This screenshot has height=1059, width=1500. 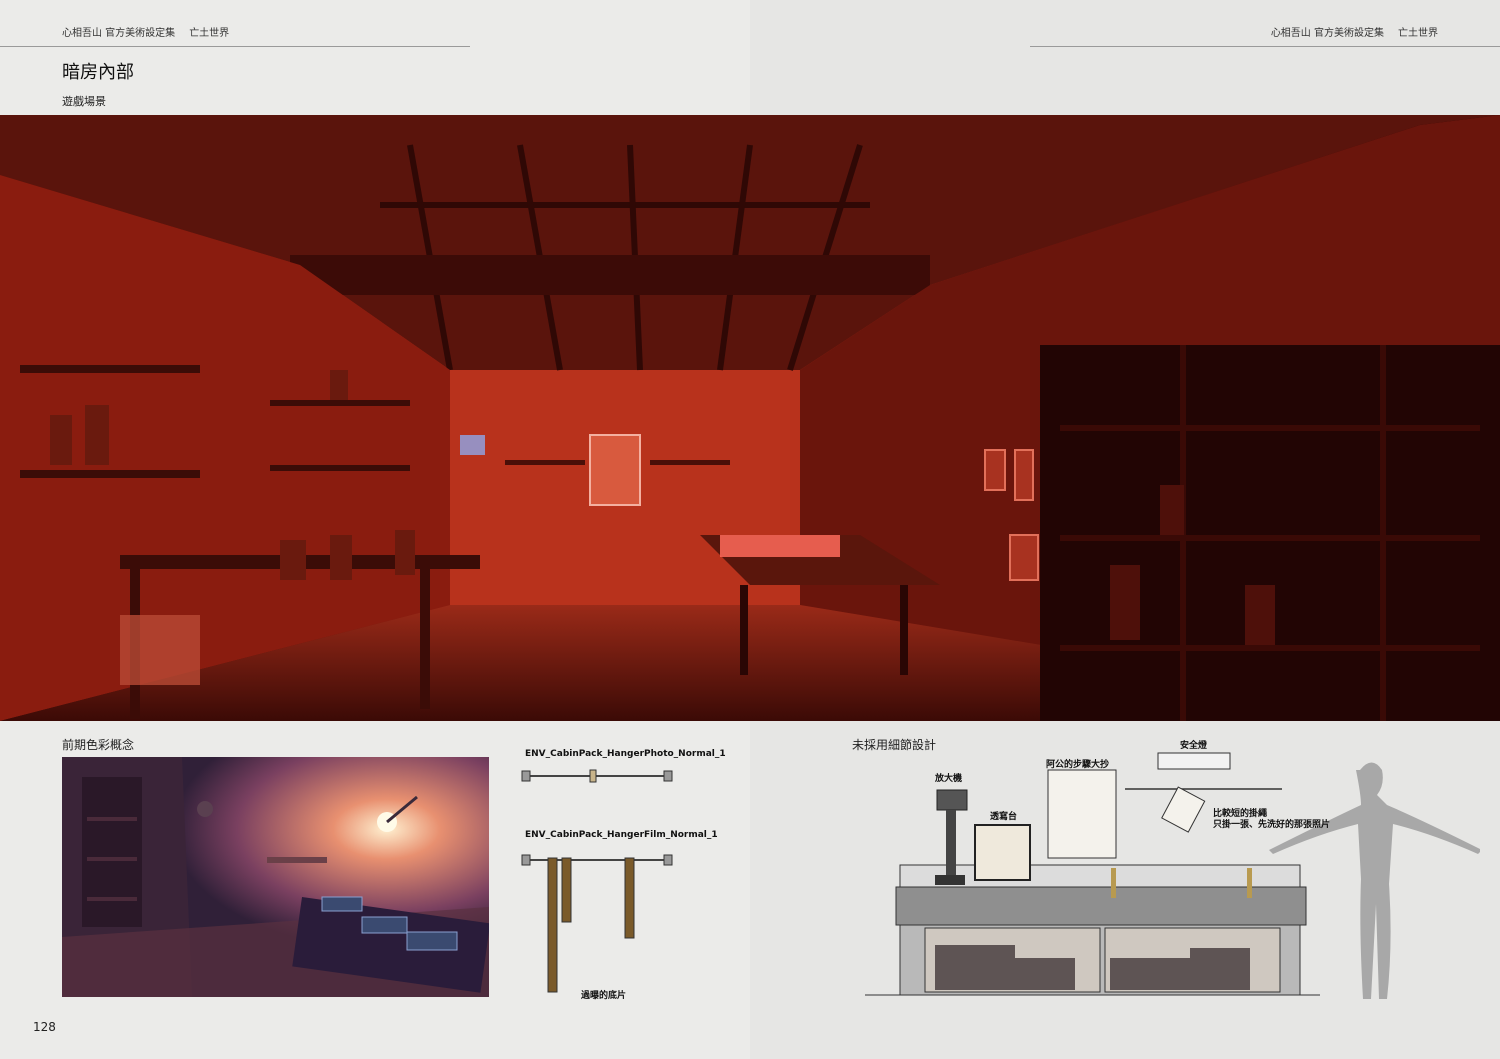 What do you see at coordinates (625, 754) in the screenshot?
I see `hanger-photo-label: ENV_CabinPack_HangerPhoto_Normal_1` at bounding box center [625, 754].